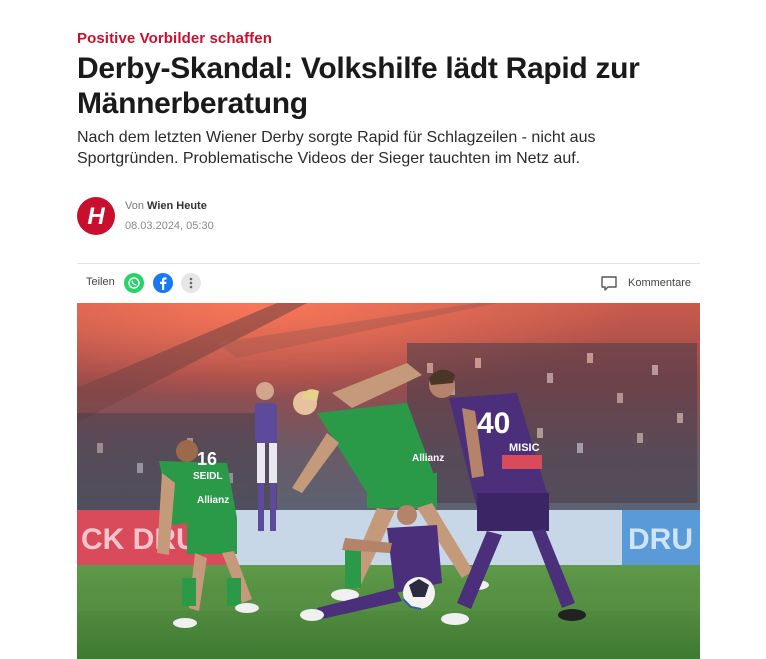  I want to click on heute-logo: H, so click(96, 216).